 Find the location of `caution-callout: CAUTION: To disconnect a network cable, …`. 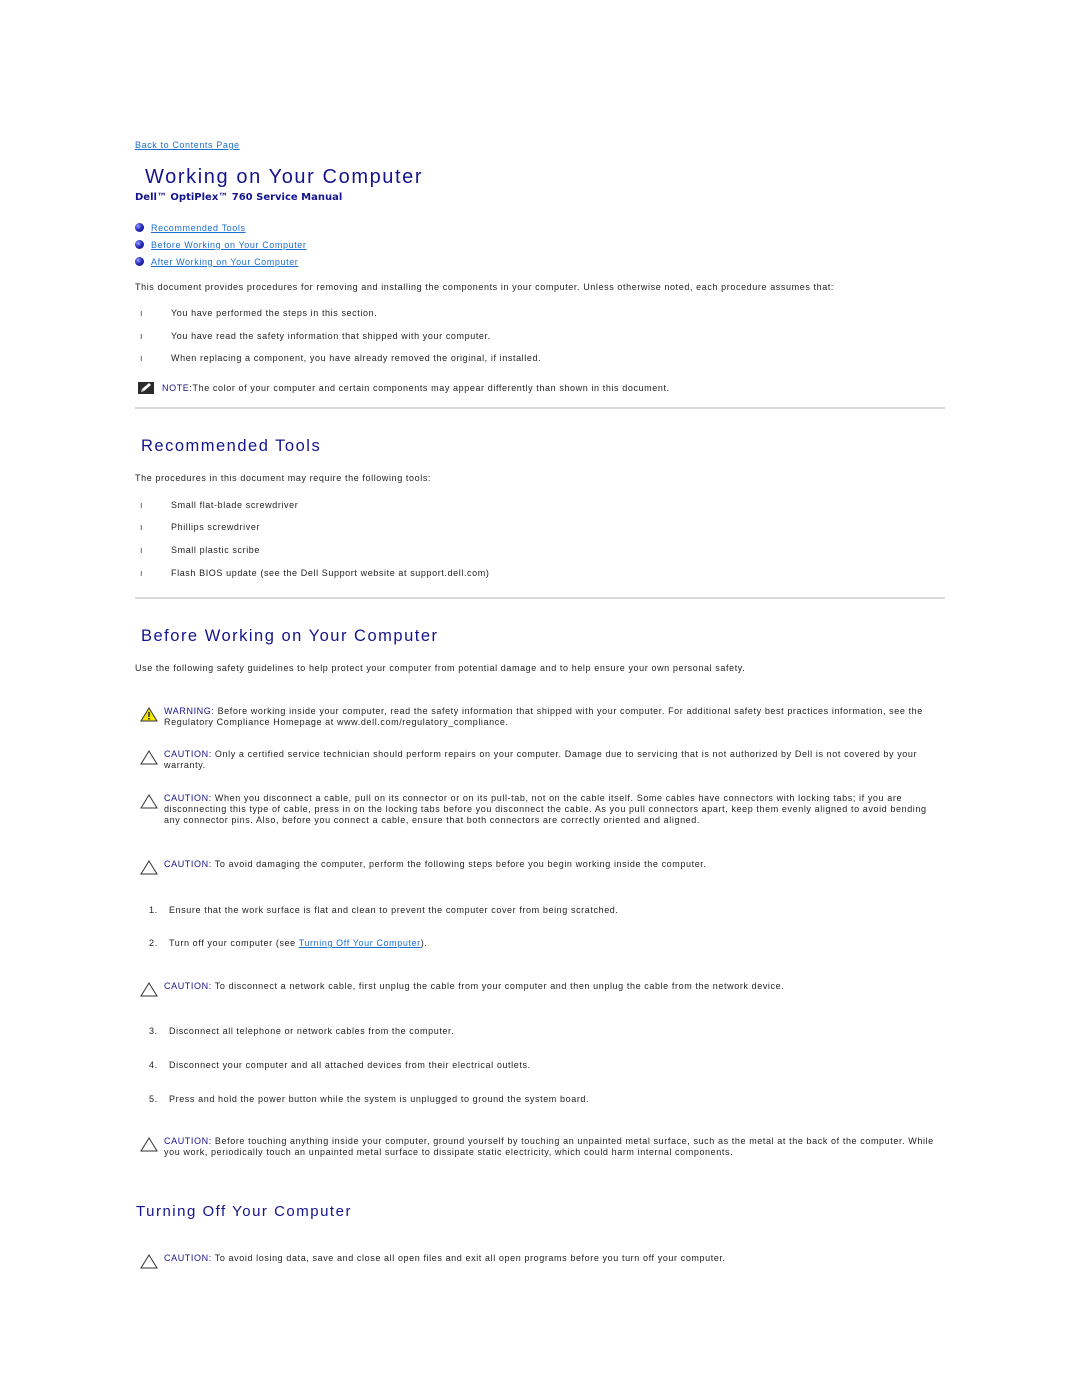

caution-callout: CAUTION: To disconnect a network cable, … is located at coordinates (540, 991).